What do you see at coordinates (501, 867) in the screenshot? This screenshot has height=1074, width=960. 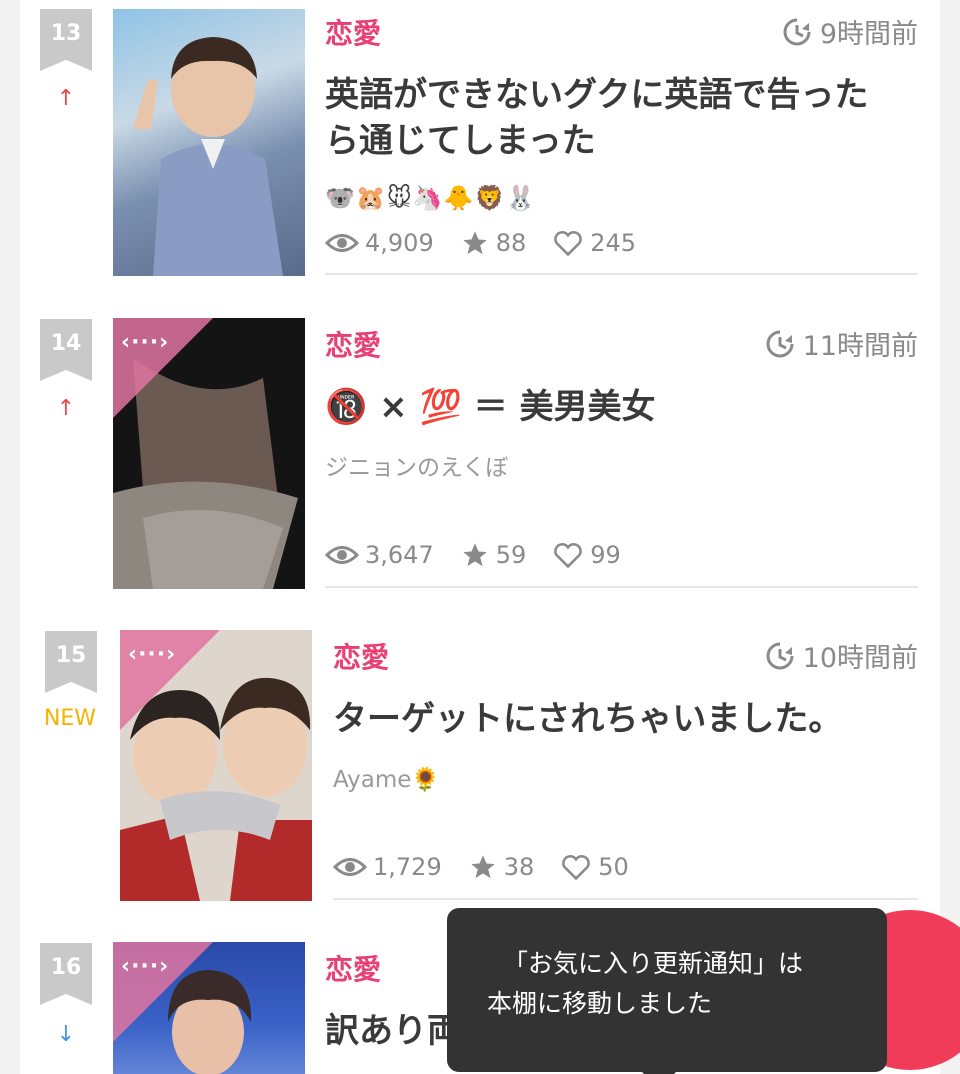 I see `stars-stat: 38` at bounding box center [501, 867].